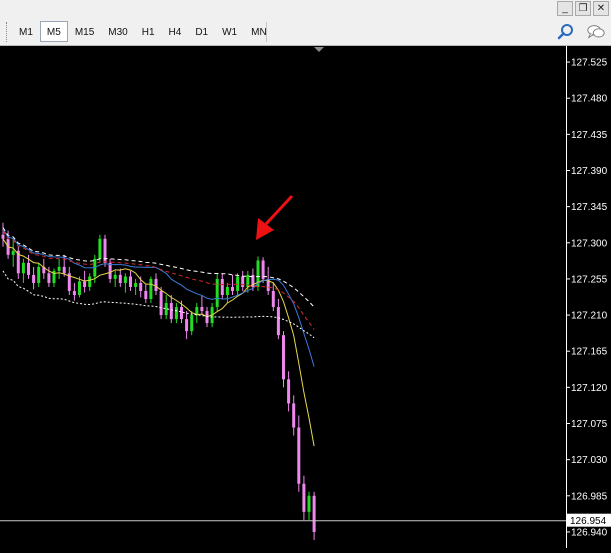 The height and width of the screenshot is (553, 611). What do you see at coordinates (279, 210) in the screenshot?
I see `annotation-arrow-shaft` at bounding box center [279, 210].